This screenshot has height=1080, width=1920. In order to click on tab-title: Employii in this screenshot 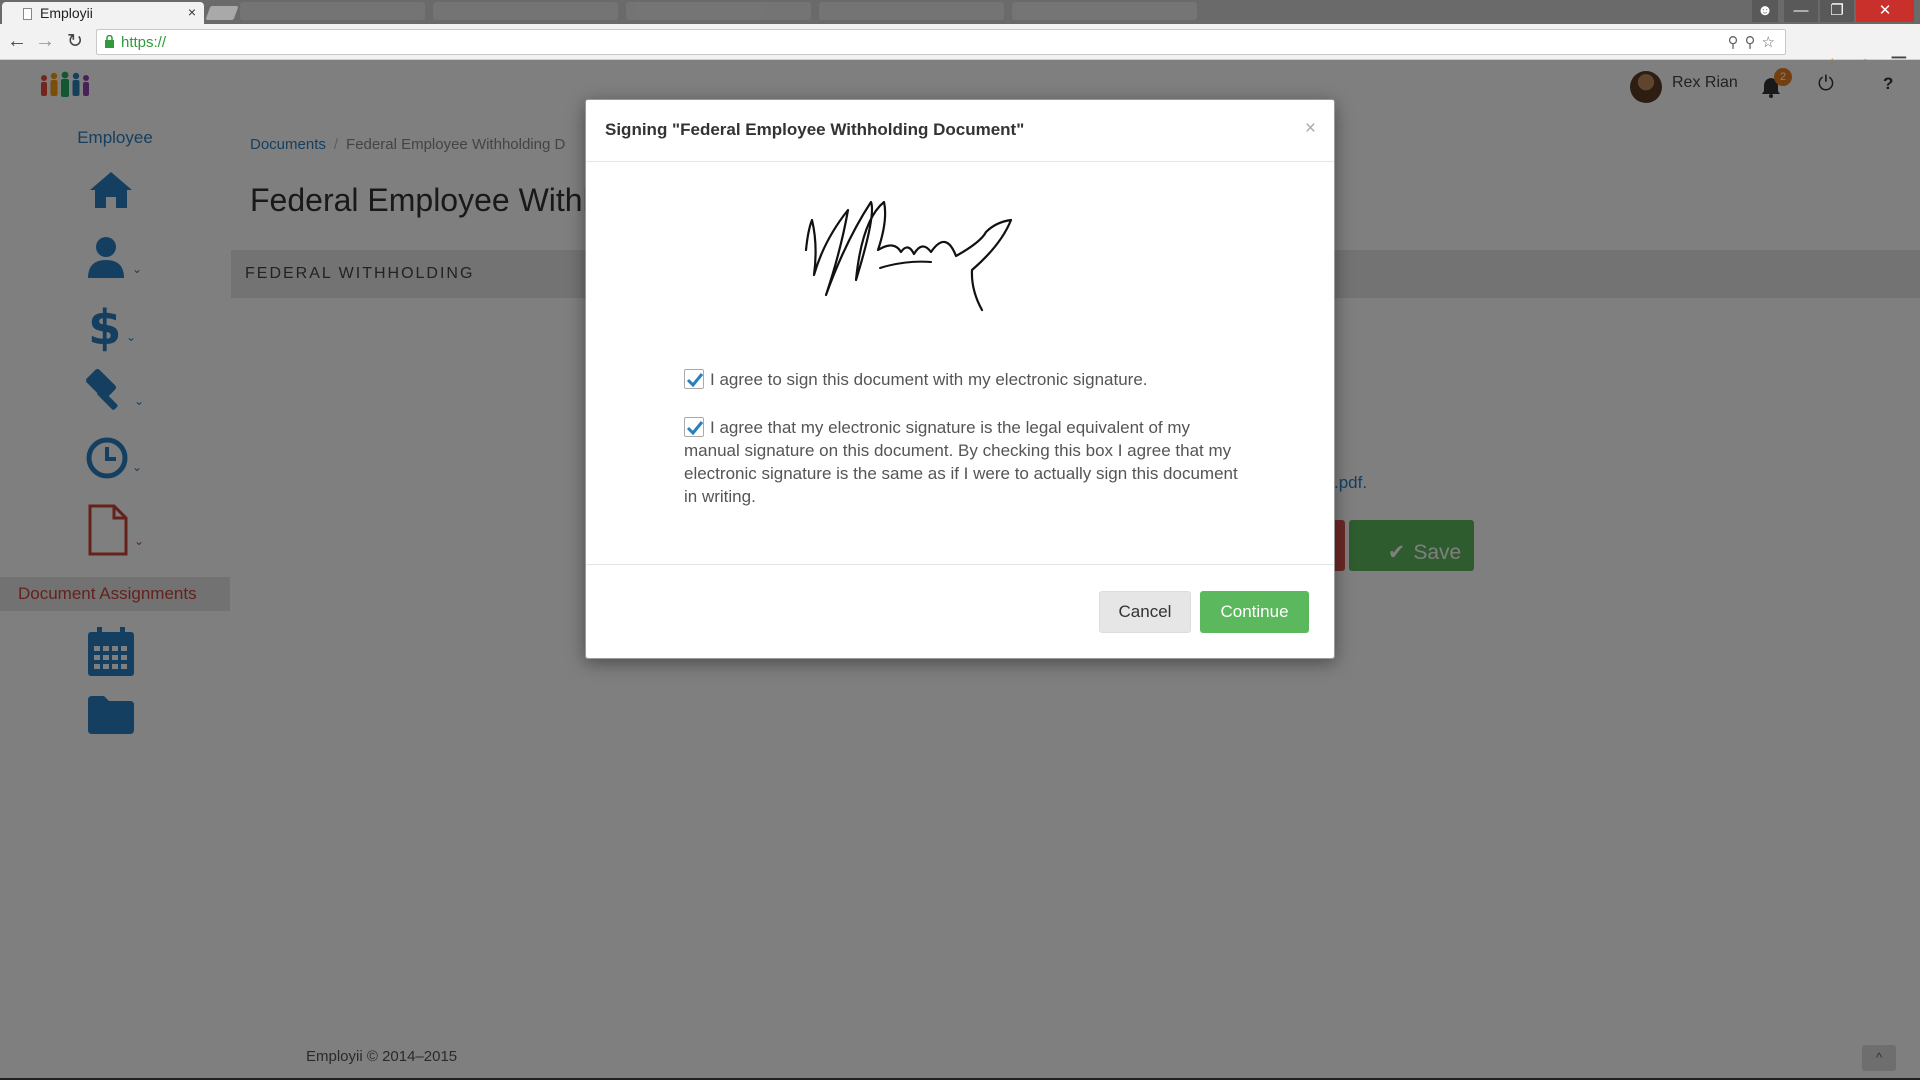, I will do `click(66, 13)`.